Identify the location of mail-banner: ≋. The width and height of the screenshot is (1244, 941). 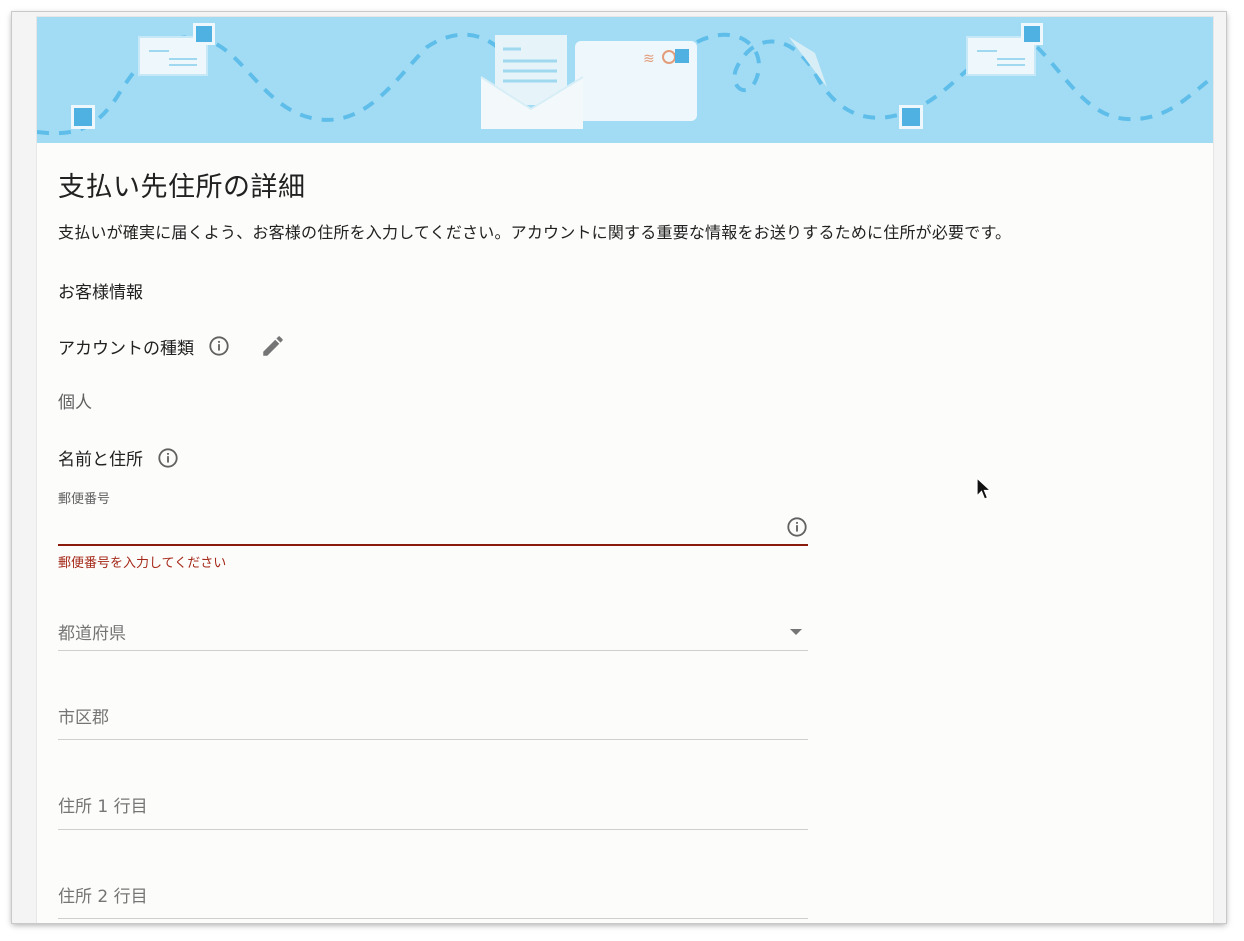
(625, 80).